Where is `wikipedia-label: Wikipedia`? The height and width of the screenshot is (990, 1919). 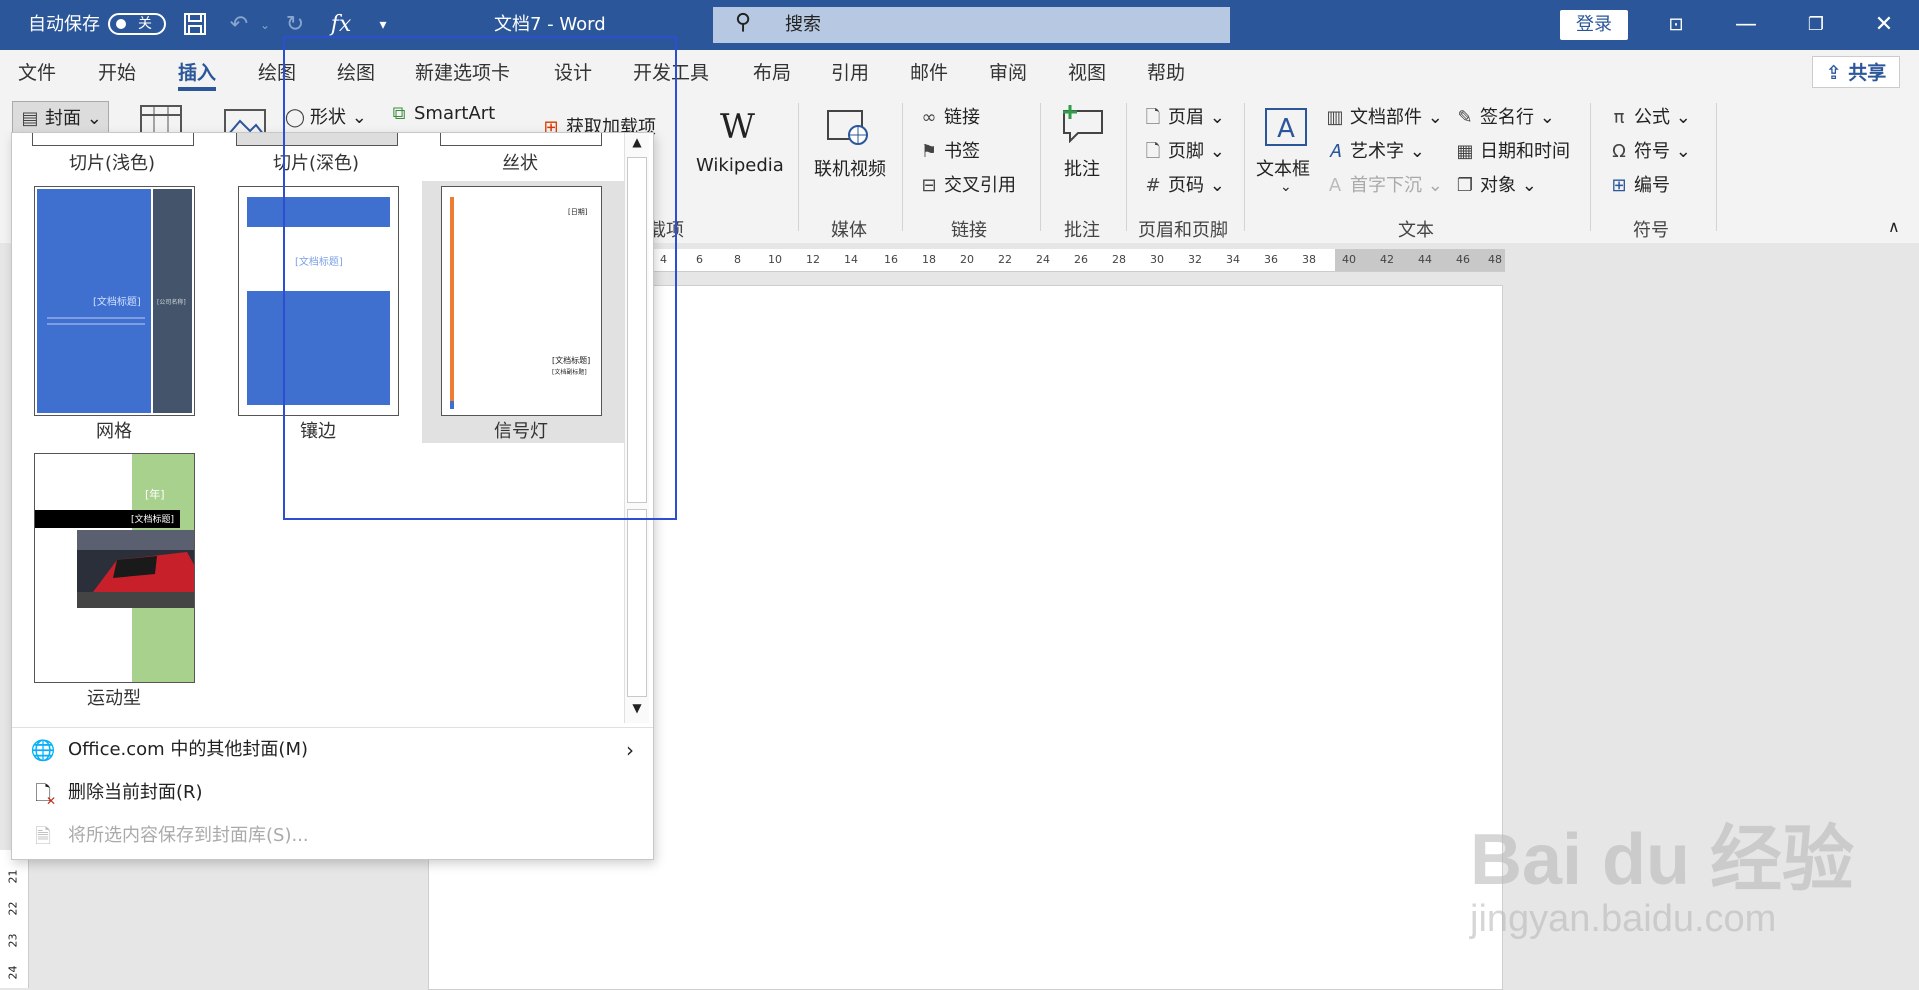
wikipedia-label: Wikipedia is located at coordinates (740, 165).